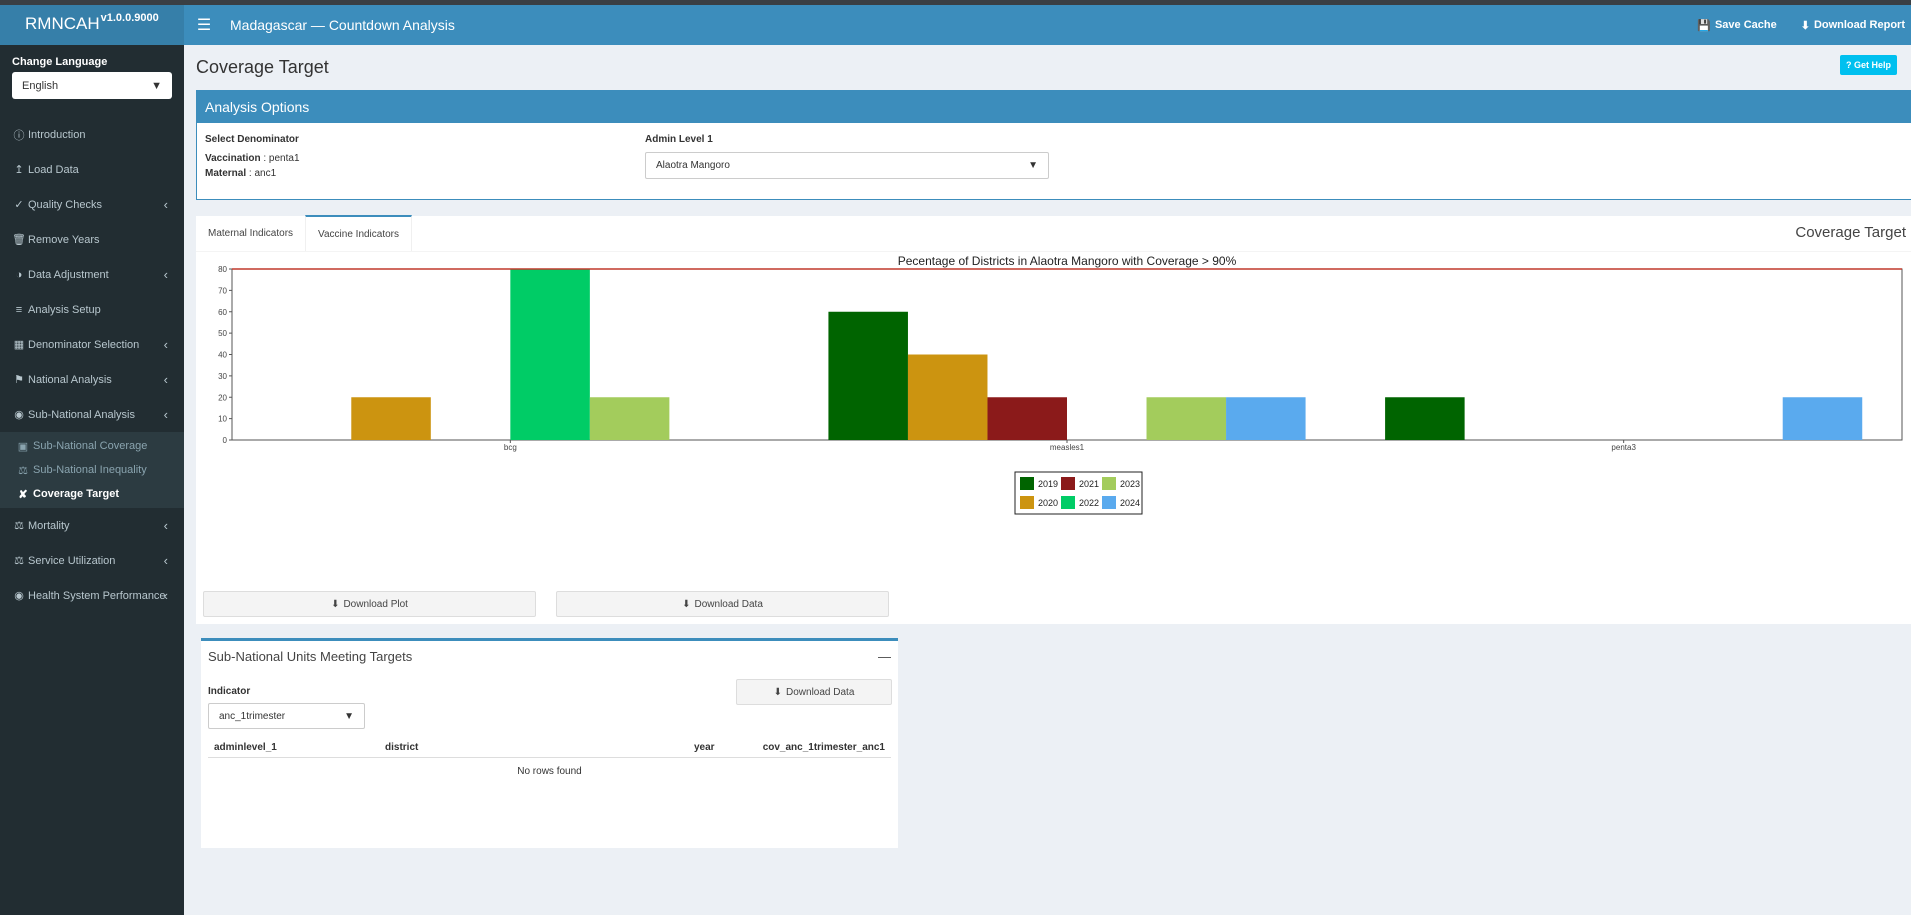  I want to click on y-tick-label: 40, so click(222, 355).